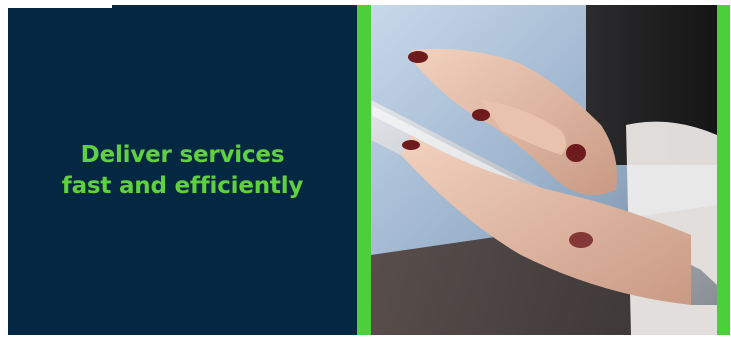 The height and width of the screenshot is (337, 731). Describe the element at coordinates (182, 186) in the screenshot. I see `headline-line-2: fast and efficiently` at that location.